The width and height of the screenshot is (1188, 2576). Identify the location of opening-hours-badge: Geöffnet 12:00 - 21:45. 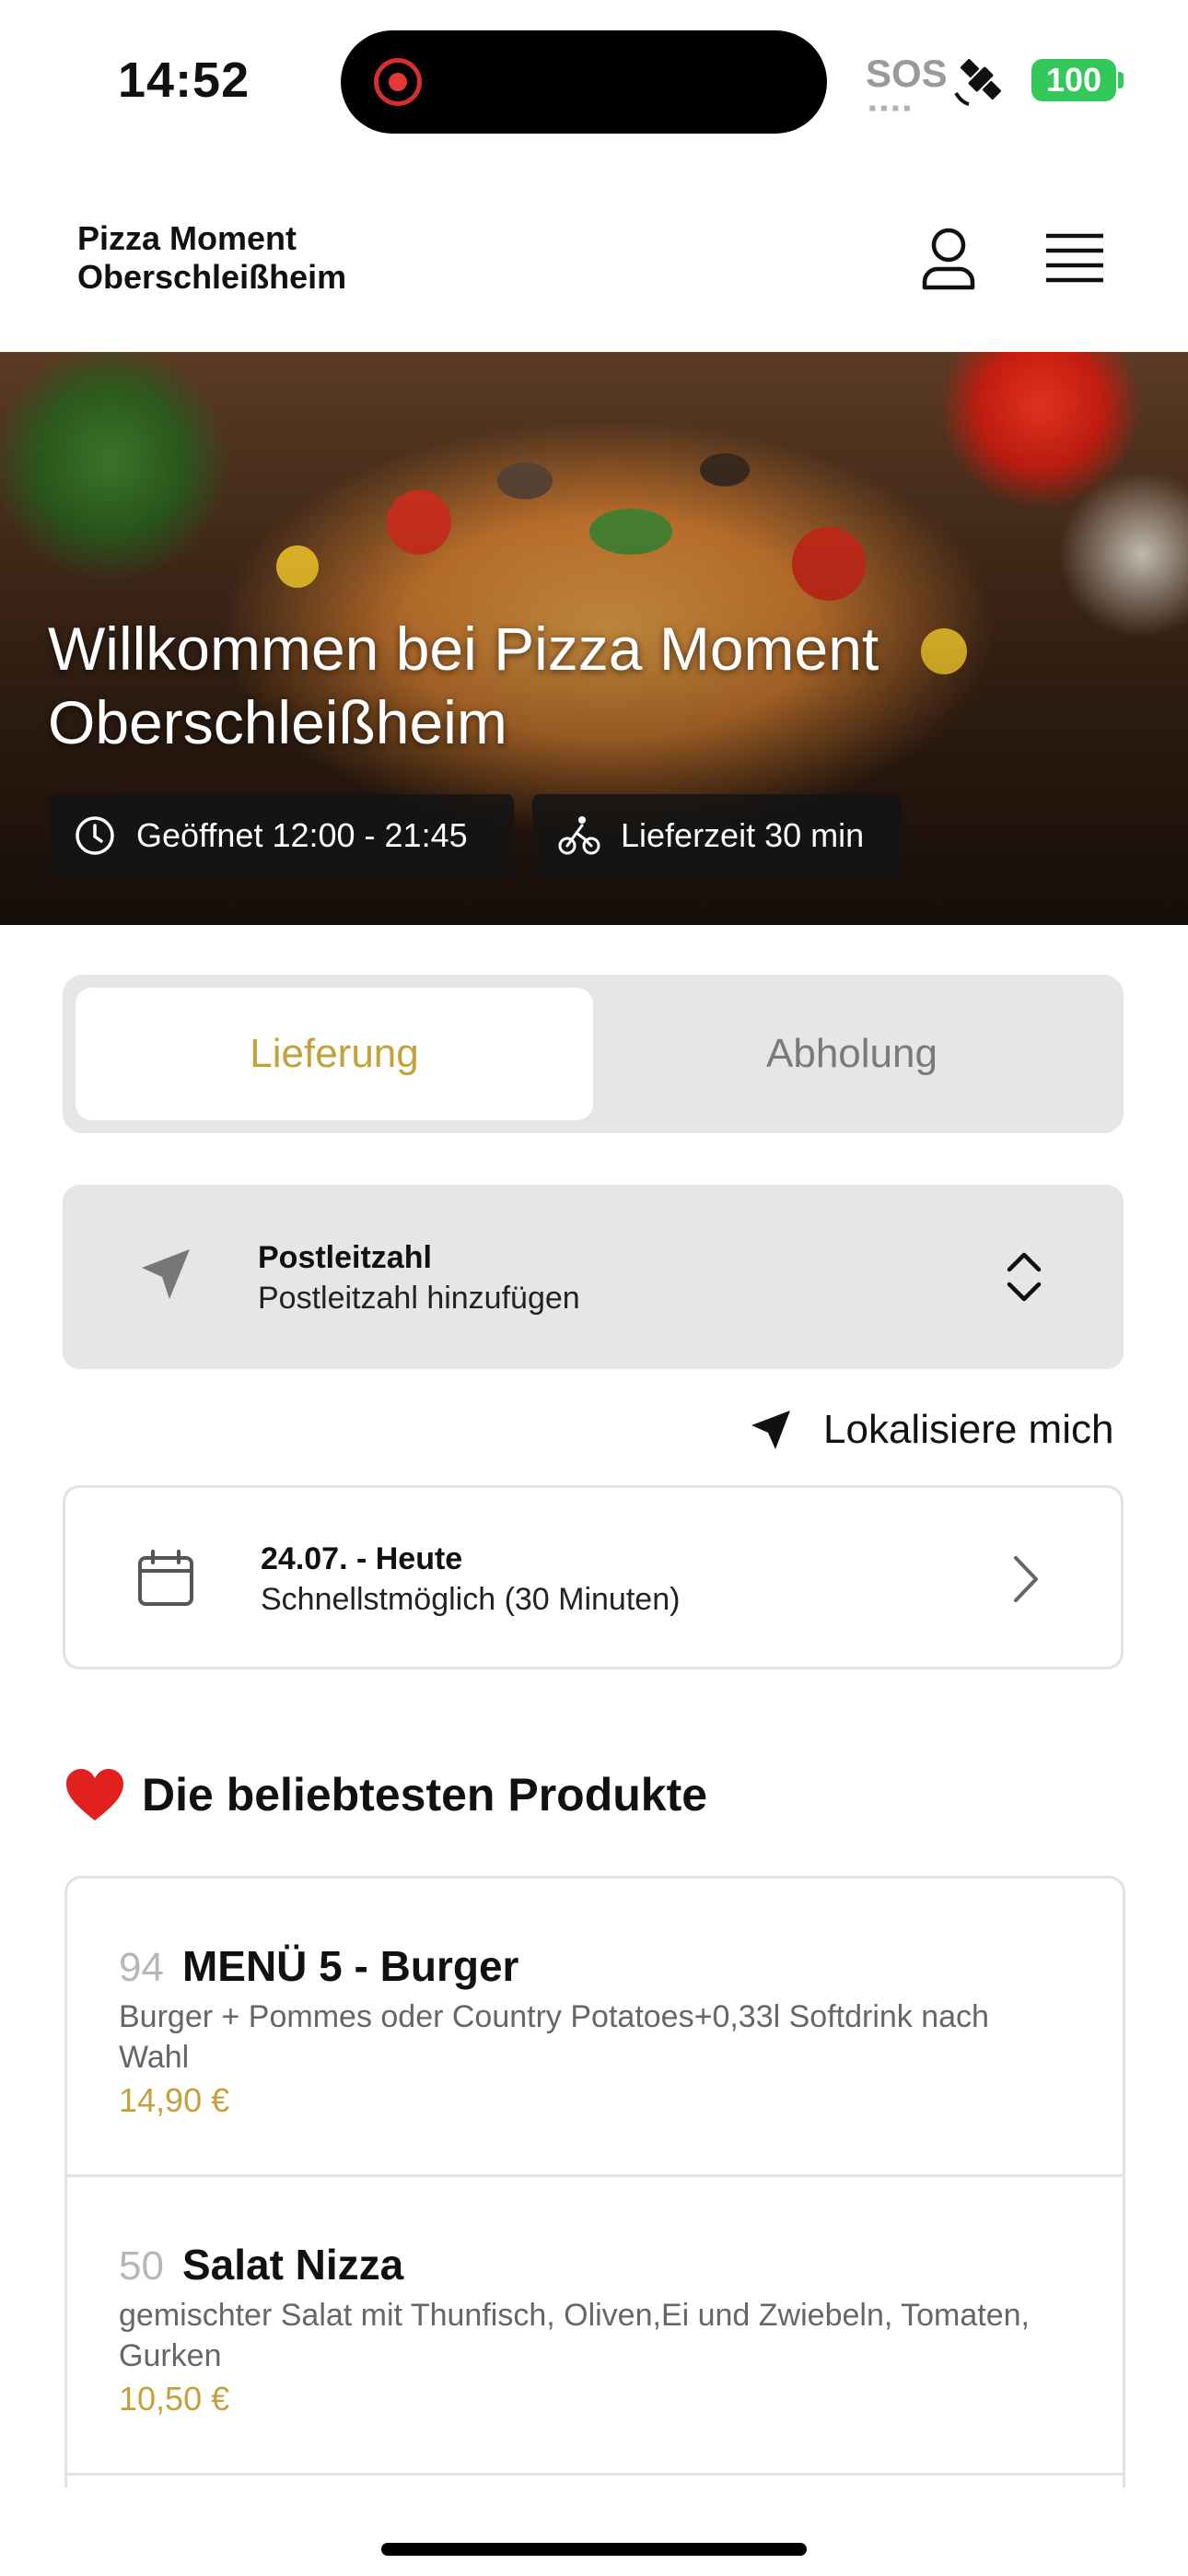
(281, 835).